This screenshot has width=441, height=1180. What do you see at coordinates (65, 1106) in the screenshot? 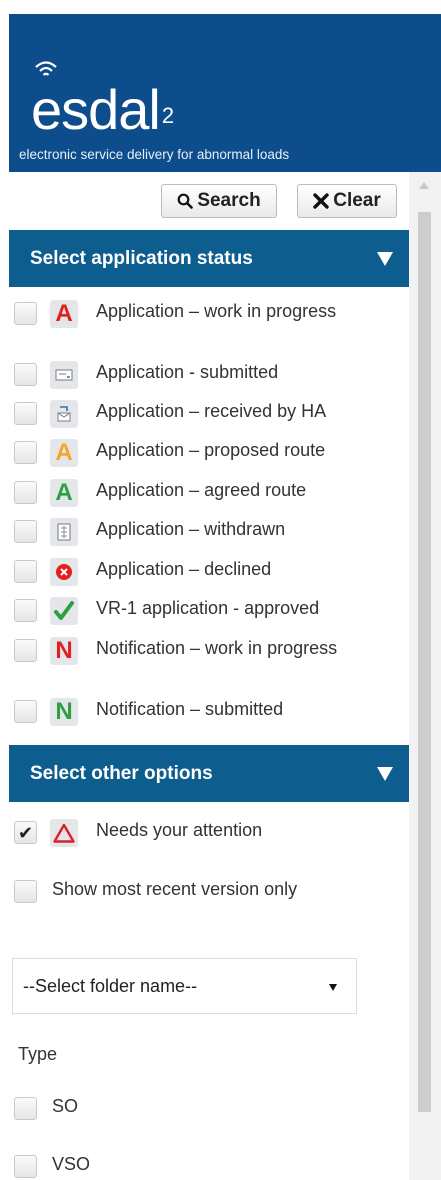
I see `type-label-so: SO` at bounding box center [65, 1106].